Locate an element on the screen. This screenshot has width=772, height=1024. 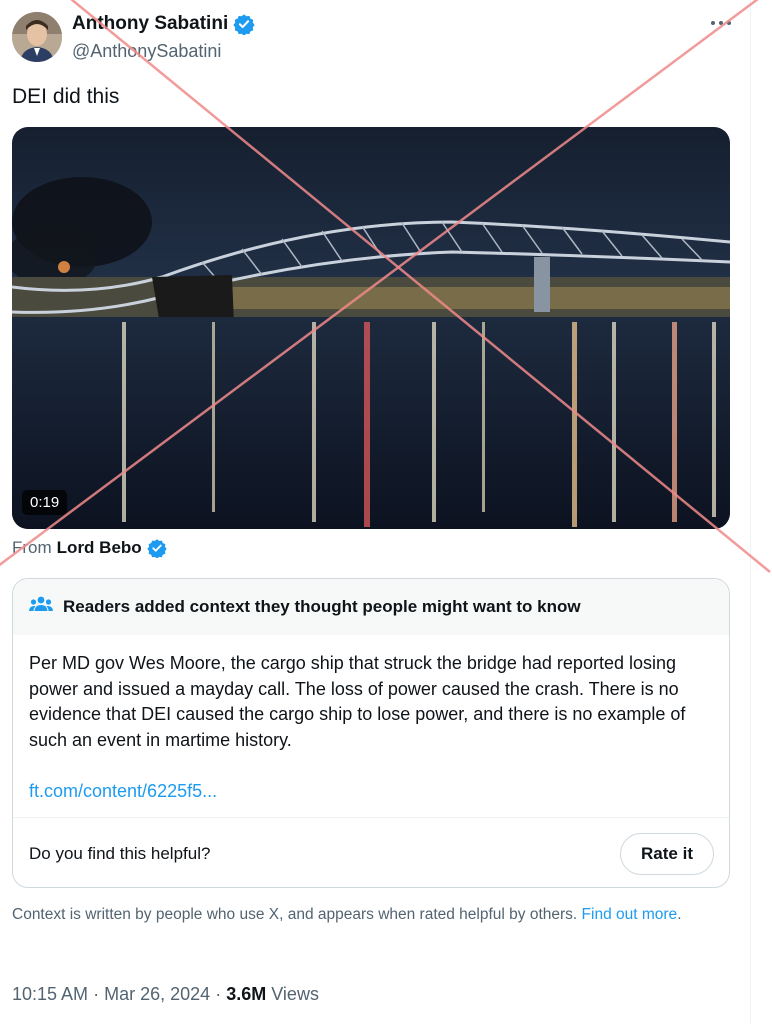
video-duration: 0:19 is located at coordinates (45, 502).